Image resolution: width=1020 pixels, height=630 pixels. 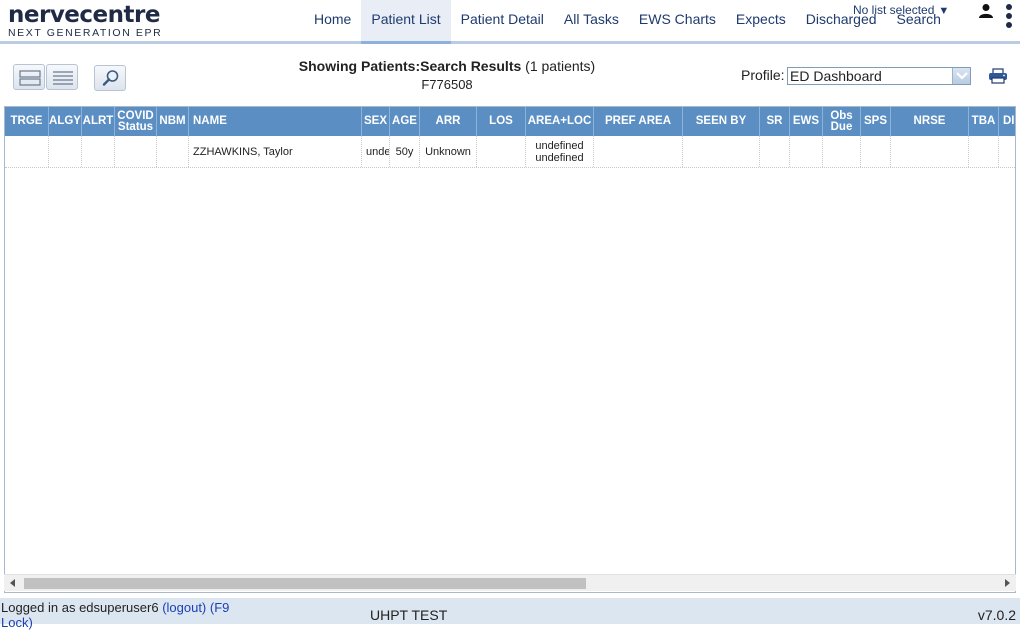 I want to click on col-alrt: ALRT, so click(x=98, y=121).